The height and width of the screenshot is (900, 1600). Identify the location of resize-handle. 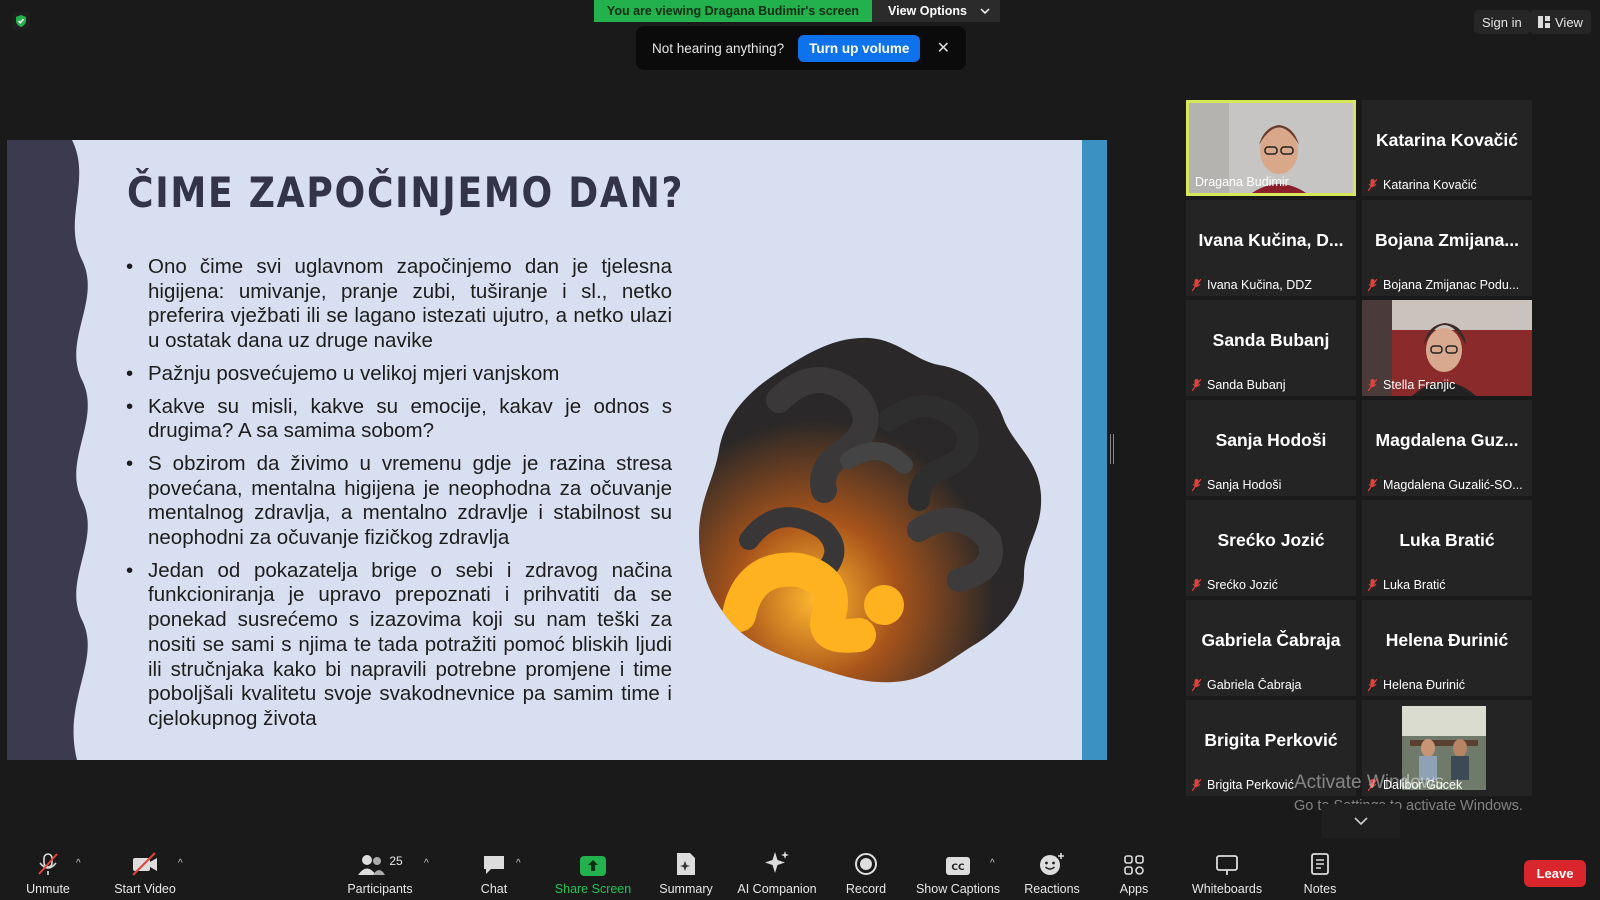
(1112, 449).